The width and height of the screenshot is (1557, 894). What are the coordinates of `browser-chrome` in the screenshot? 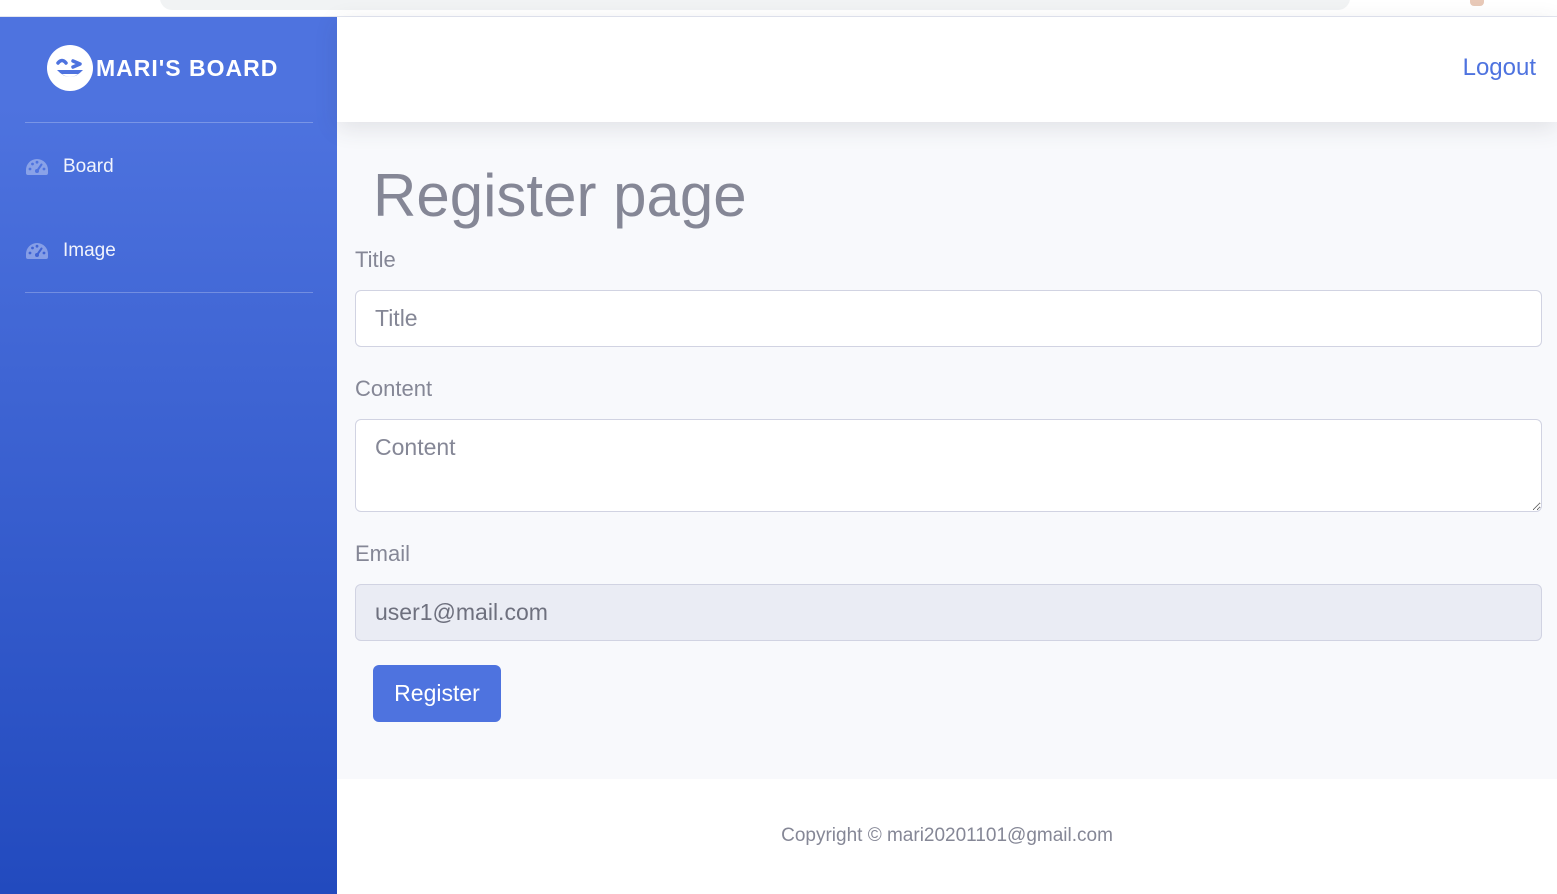 It's located at (778, 8).